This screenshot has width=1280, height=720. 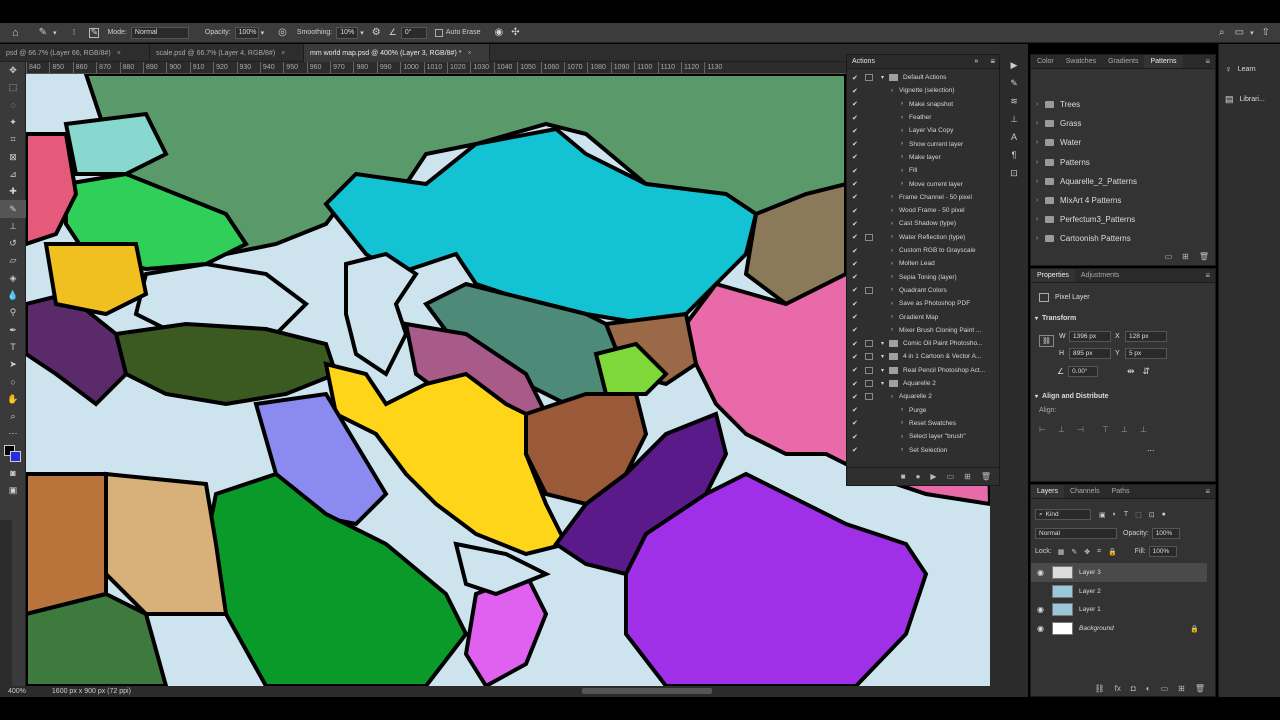 I want to click on healing-brush-icon: ✚, so click(x=13, y=191).